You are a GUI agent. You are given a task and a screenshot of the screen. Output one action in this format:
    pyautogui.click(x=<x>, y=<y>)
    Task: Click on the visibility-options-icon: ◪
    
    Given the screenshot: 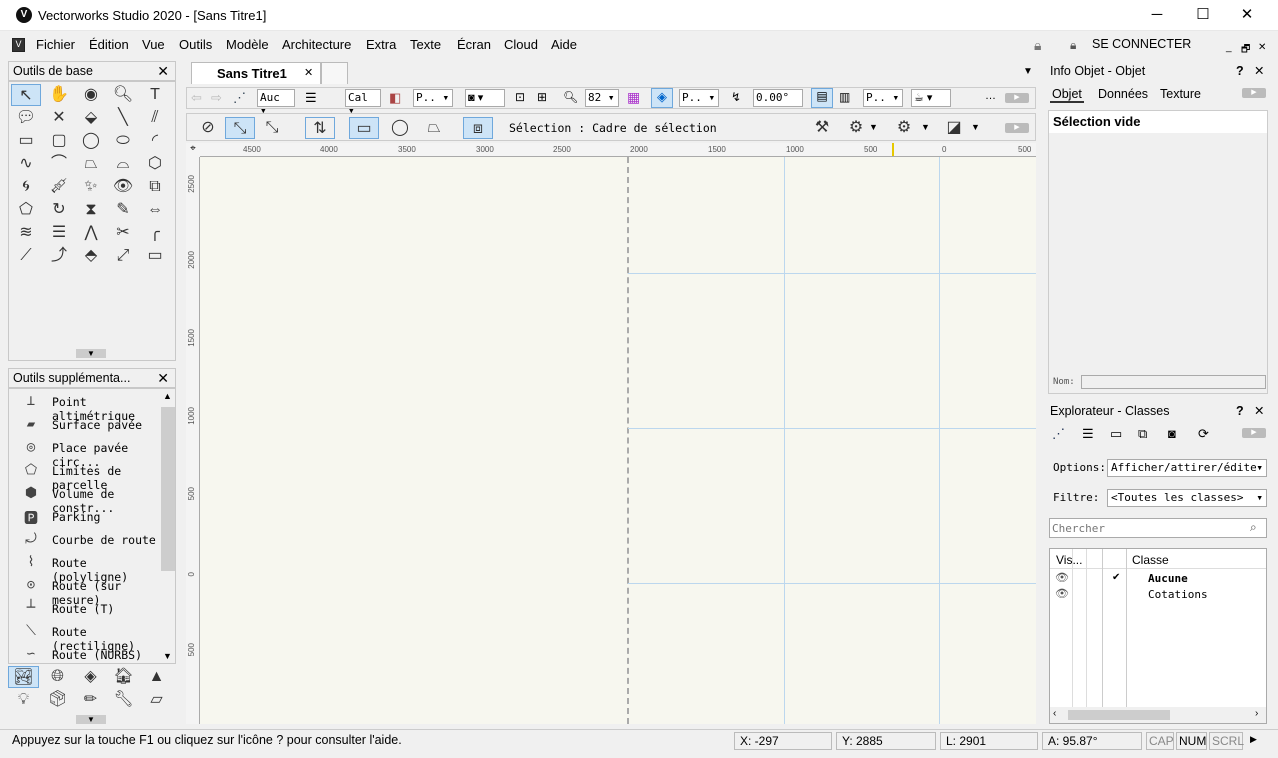 What is the action you would take?
    pyautogui.click(x=954, y=128)
    